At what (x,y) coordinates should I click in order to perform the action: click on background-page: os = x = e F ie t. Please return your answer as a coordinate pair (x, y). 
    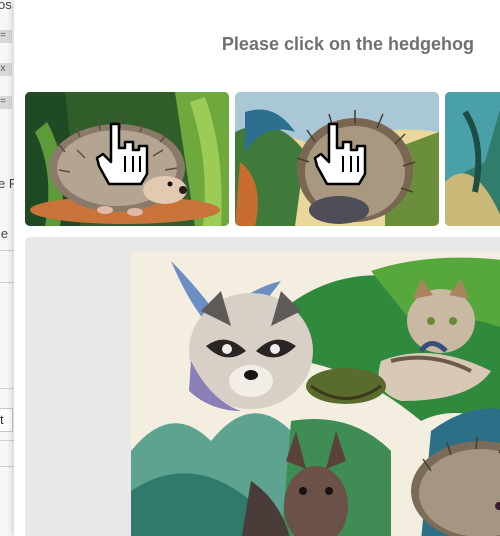
    Looking at the image, I should click on (7, 268).